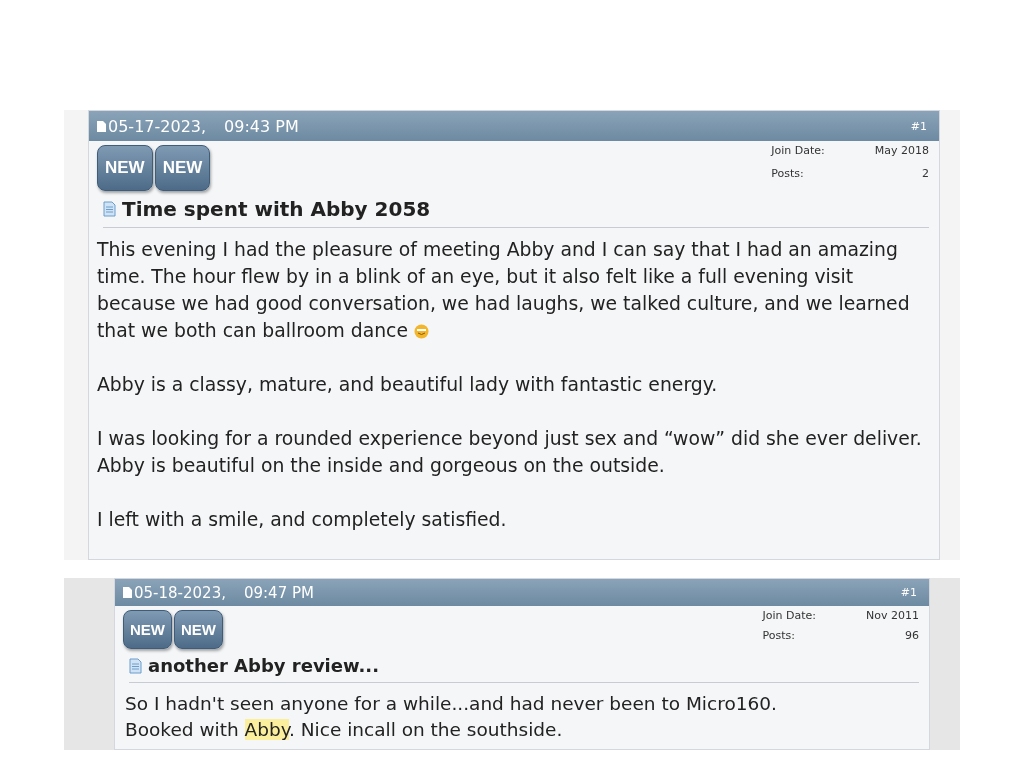 The width and height of the screenshot is (1024, 768). What do you see at coordinates (261, 126) in the screenshot?
I see `post-time: 09:43 PM` at bounding box center [261, 126].